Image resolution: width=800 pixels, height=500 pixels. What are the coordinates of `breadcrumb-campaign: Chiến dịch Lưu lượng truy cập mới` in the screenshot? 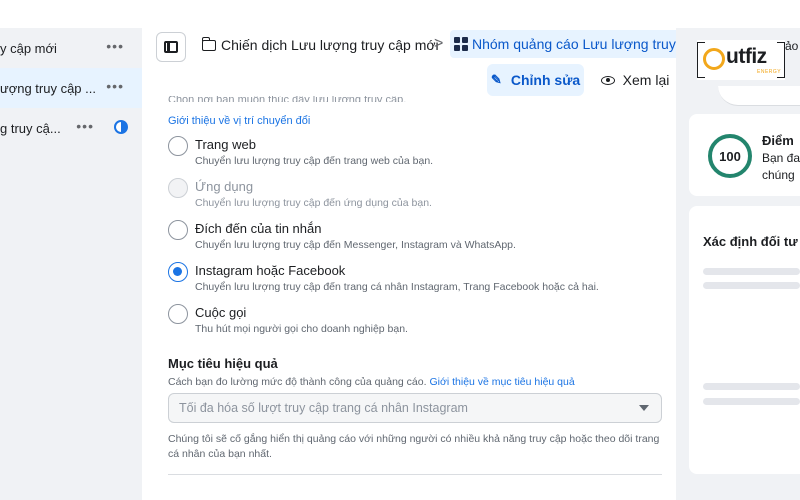 It's located at (320, 44).